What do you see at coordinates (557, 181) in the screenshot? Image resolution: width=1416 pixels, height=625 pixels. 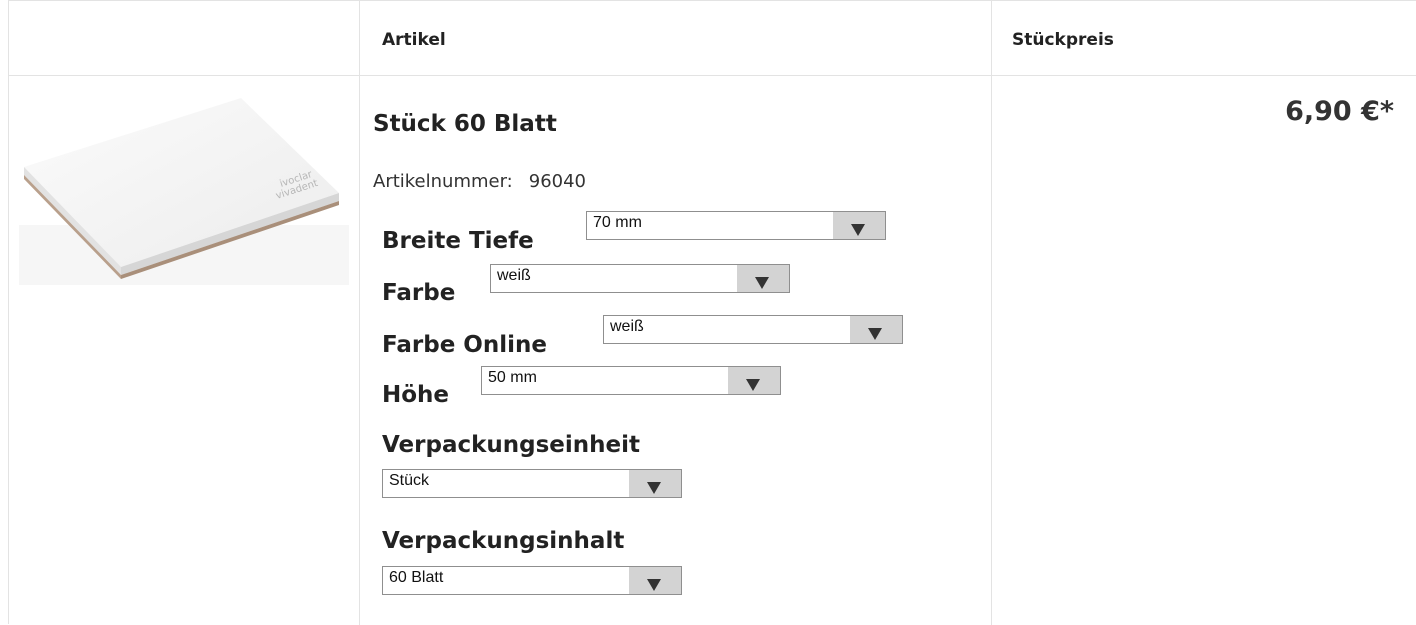 I see `article-number-value: 96040` at bounding box center [557, 181].